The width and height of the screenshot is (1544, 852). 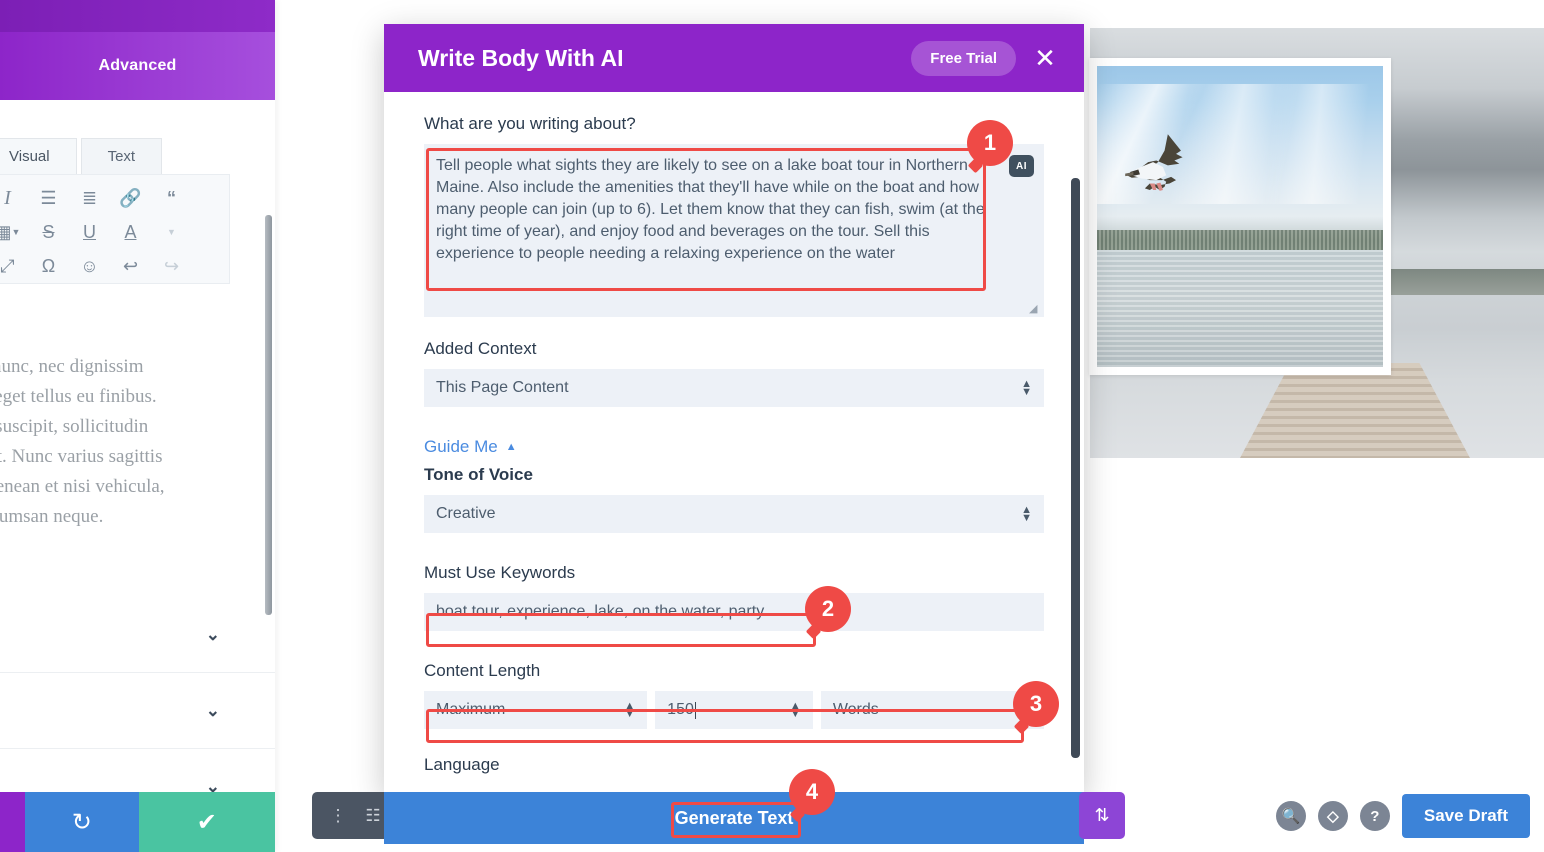 I want to click on help-icon: ?, so click(x=1374, y=816).